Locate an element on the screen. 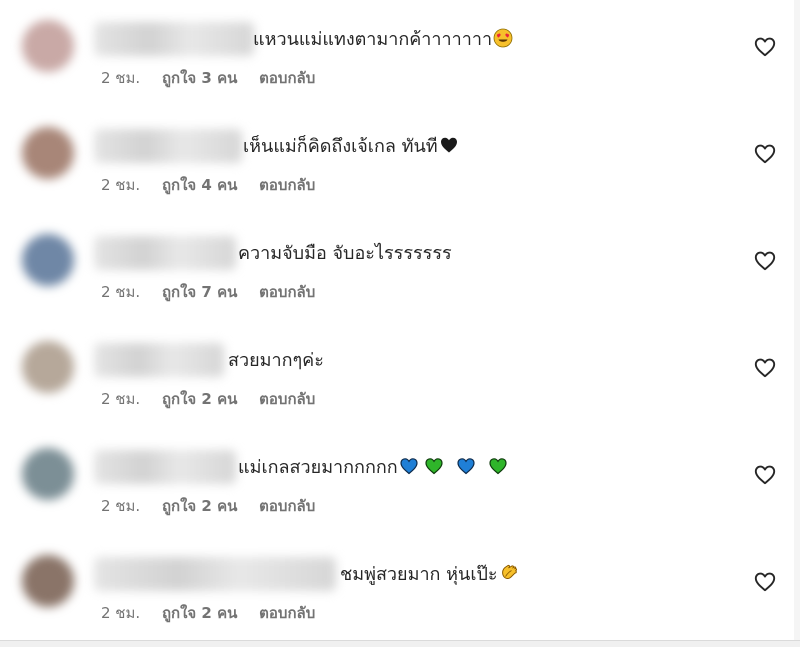  bottom-divider is located at coordinates (400, 643).